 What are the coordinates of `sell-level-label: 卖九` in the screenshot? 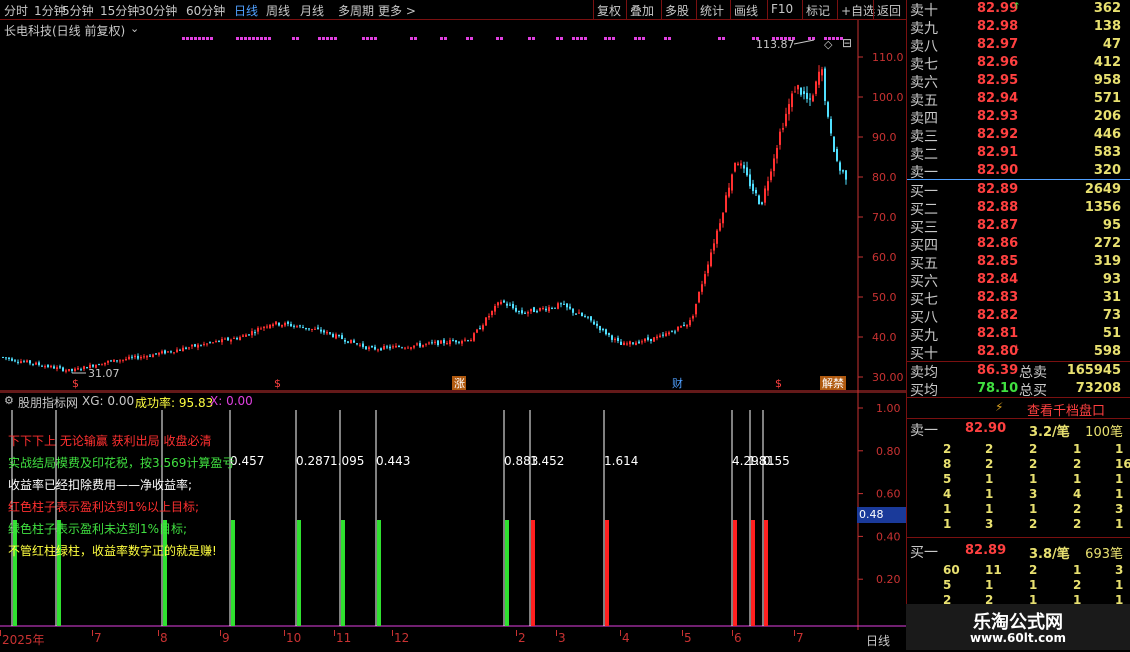 It's located at (924, 29).